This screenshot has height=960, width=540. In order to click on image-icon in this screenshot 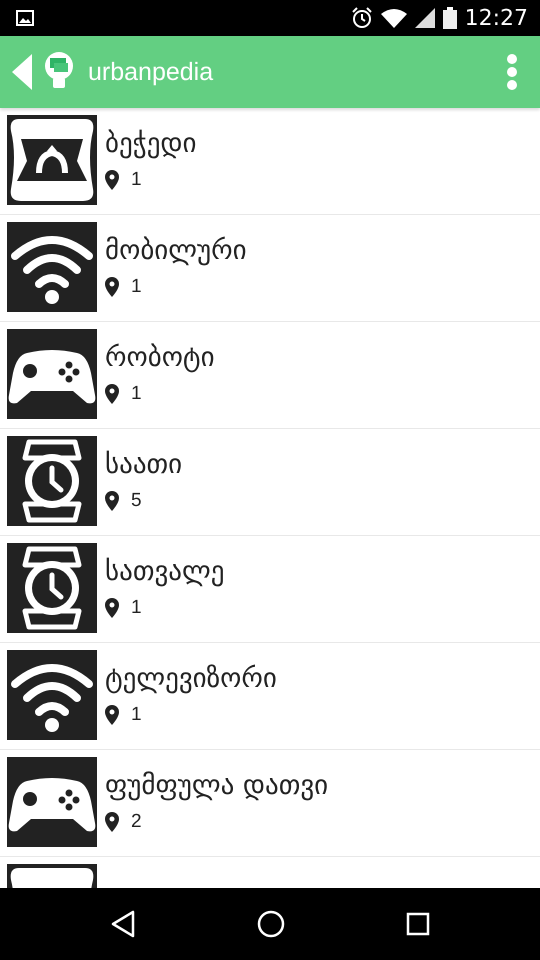, I will do `click(25, 18)`.